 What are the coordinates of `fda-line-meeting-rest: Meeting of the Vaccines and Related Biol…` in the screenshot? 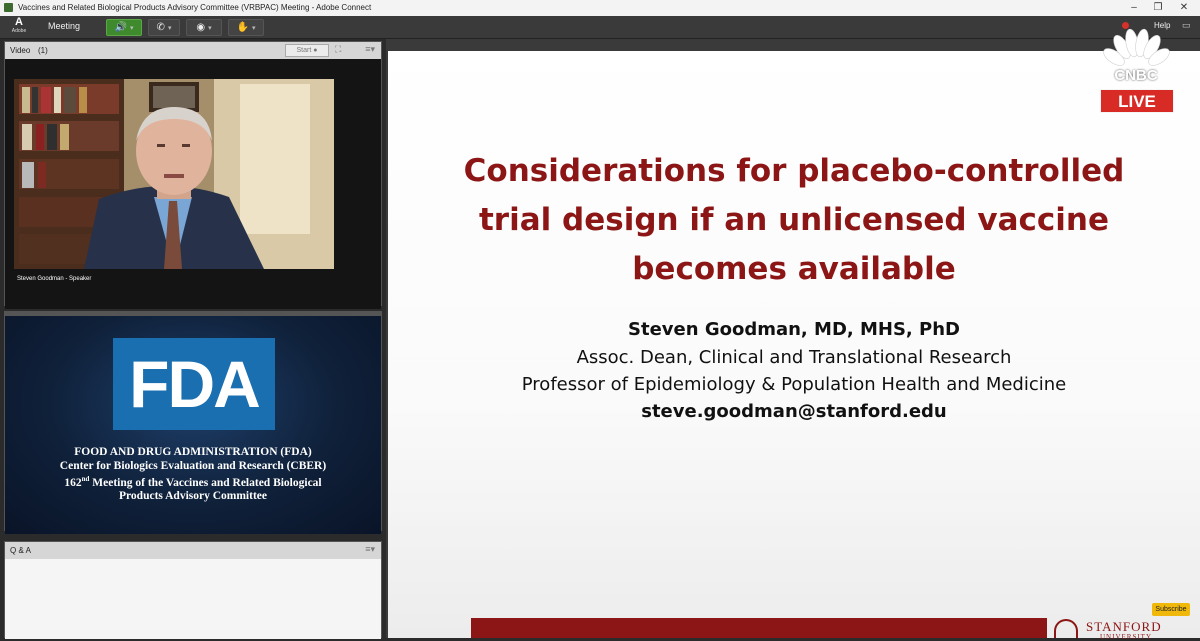 It's located at (205, 482).